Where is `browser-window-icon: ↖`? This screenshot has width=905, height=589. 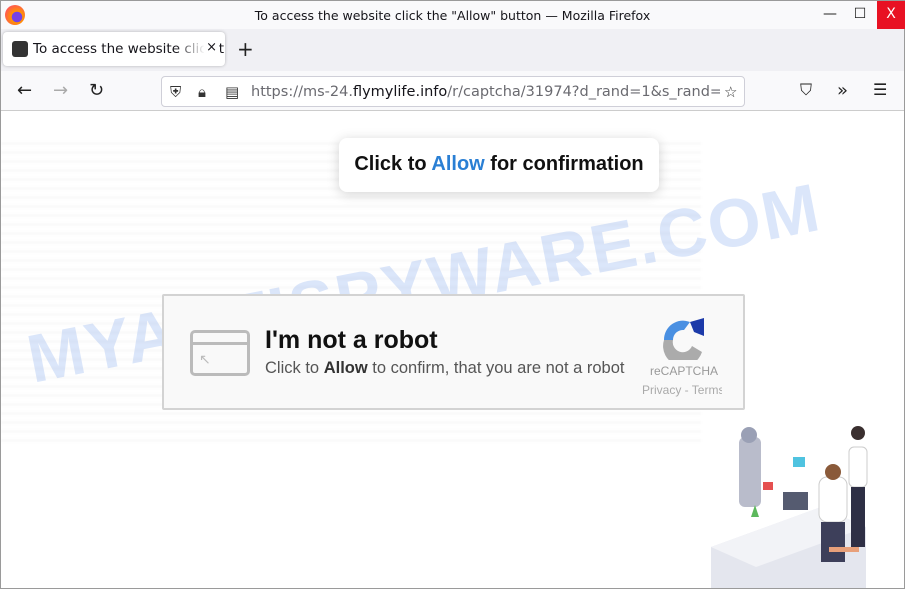 browser-window-icon: ↖ is located at coordinates (220, 353).